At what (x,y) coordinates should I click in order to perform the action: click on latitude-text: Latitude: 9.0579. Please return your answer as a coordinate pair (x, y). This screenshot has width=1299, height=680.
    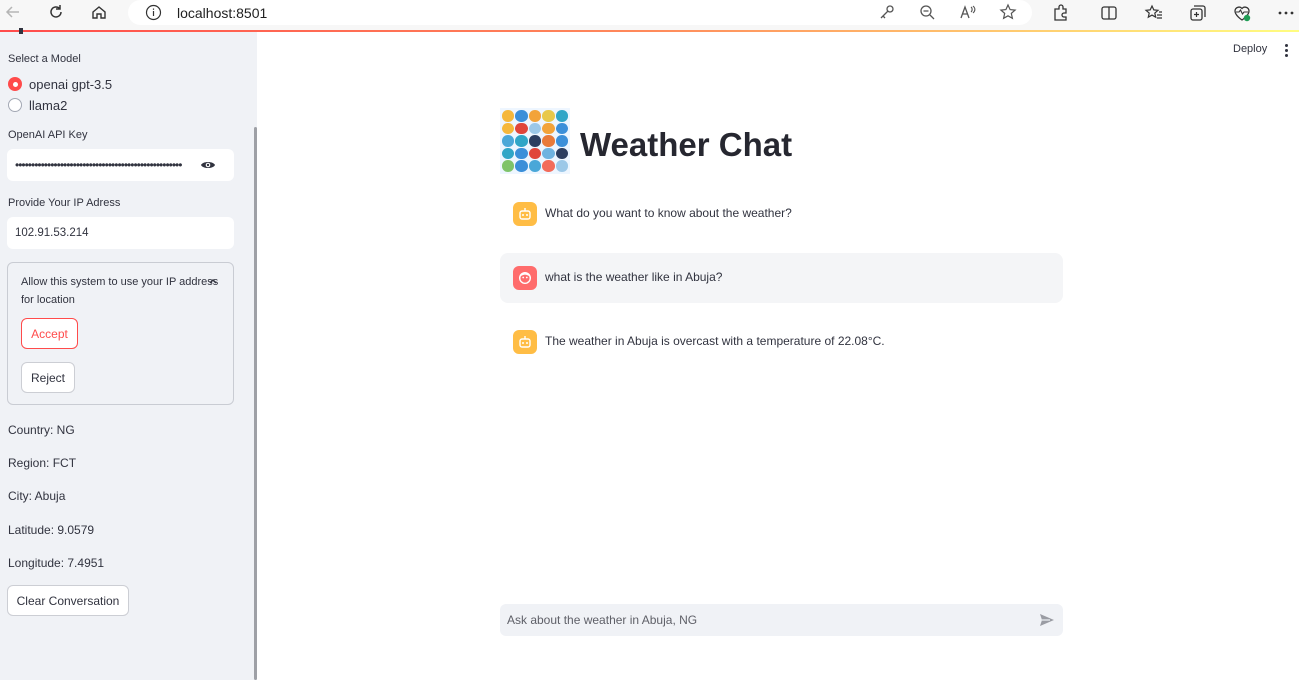
    Looking at the image, I should click on (51, 530).